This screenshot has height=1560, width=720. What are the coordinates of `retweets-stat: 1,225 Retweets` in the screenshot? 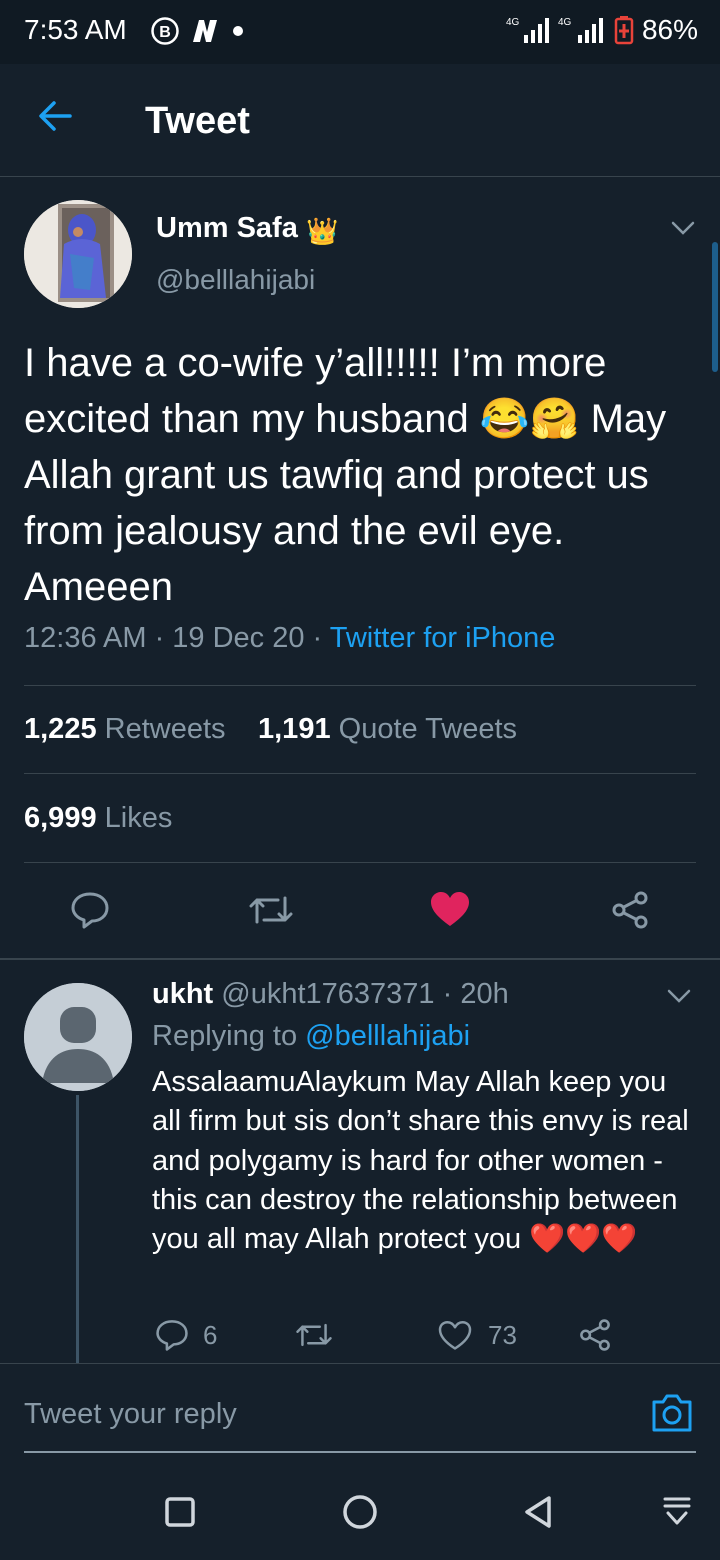 It's located at (125, 729).